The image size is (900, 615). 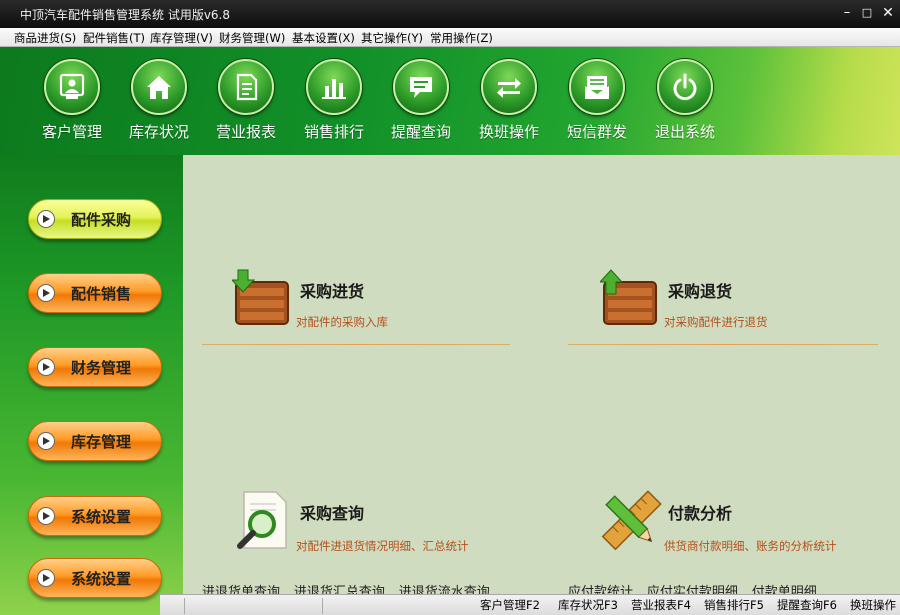 What do you see at coordinates (588, 605) in the screenshot?
I see `status-shortcut-inventory: 库存状况F3` at bounding box center [588, 605].